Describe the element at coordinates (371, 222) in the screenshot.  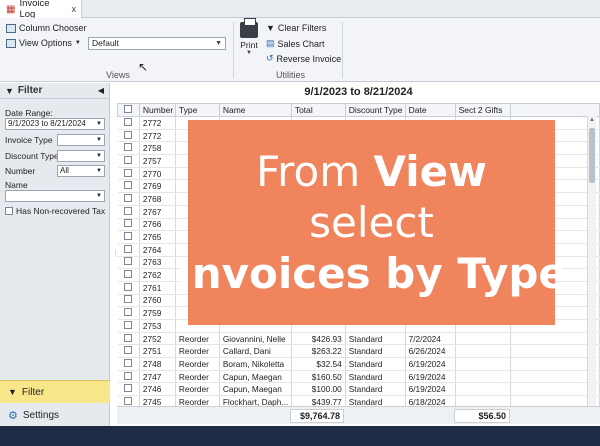
I see `overlay-line-2: select` at that location.